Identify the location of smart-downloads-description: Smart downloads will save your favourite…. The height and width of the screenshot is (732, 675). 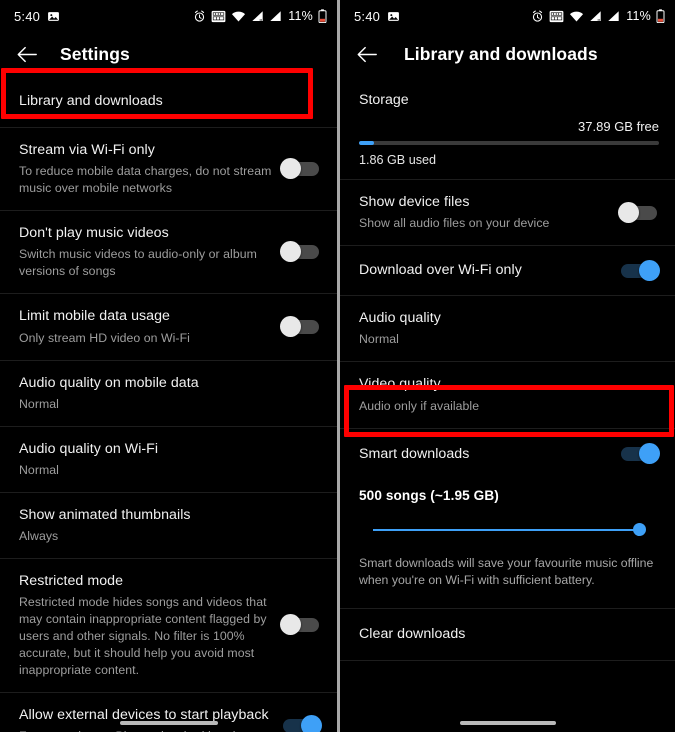
(506, 571).